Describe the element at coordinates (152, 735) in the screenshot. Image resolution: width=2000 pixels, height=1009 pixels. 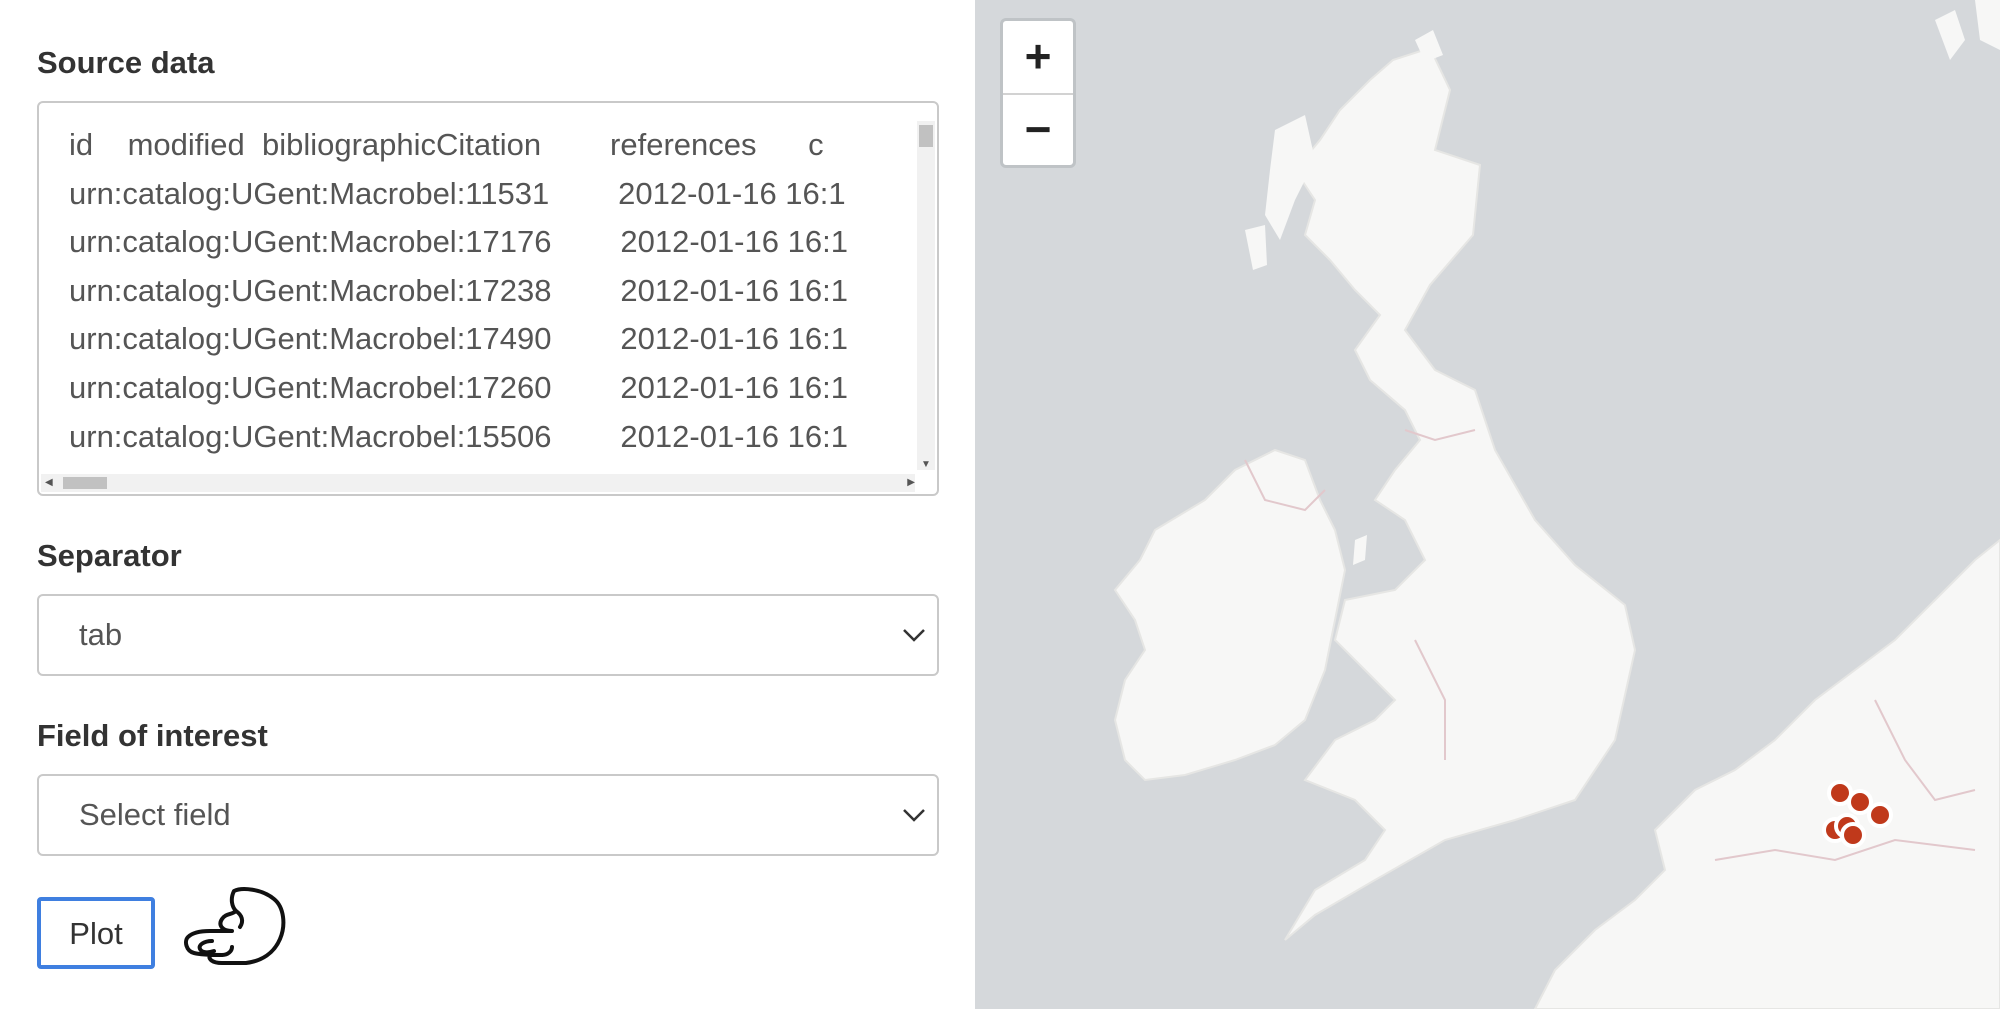
I see `field-of-interest-label: Field of interest` at that location.